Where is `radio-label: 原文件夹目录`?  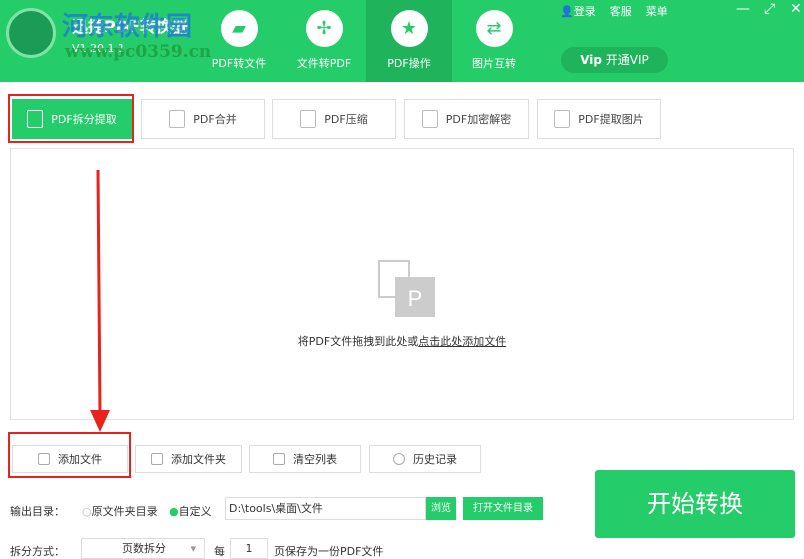
radio-label: 原文件夹目录 is located at coordinates (124, 511).